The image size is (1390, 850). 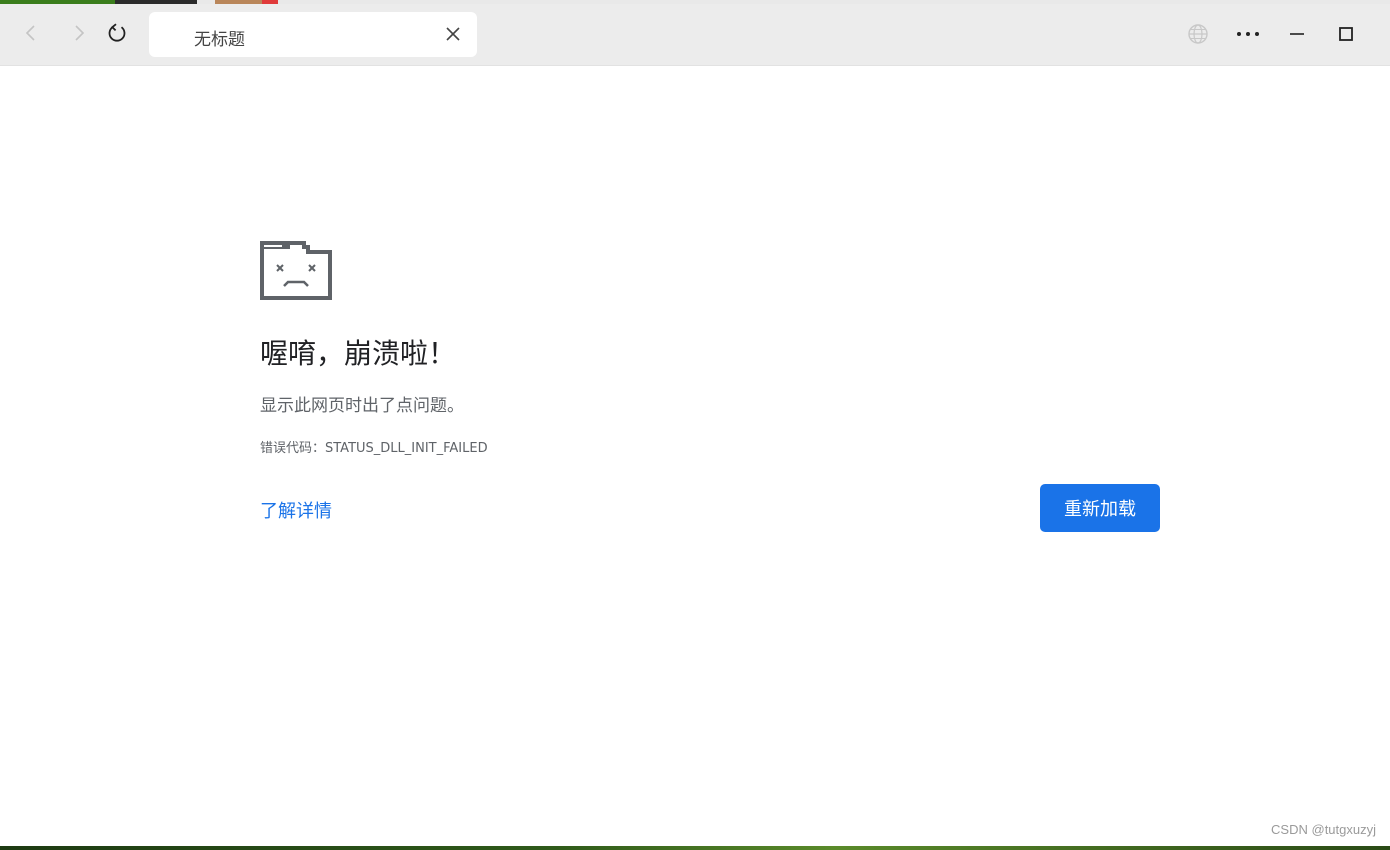 I want to click on minimize-button, so click(x=1297, y=34).